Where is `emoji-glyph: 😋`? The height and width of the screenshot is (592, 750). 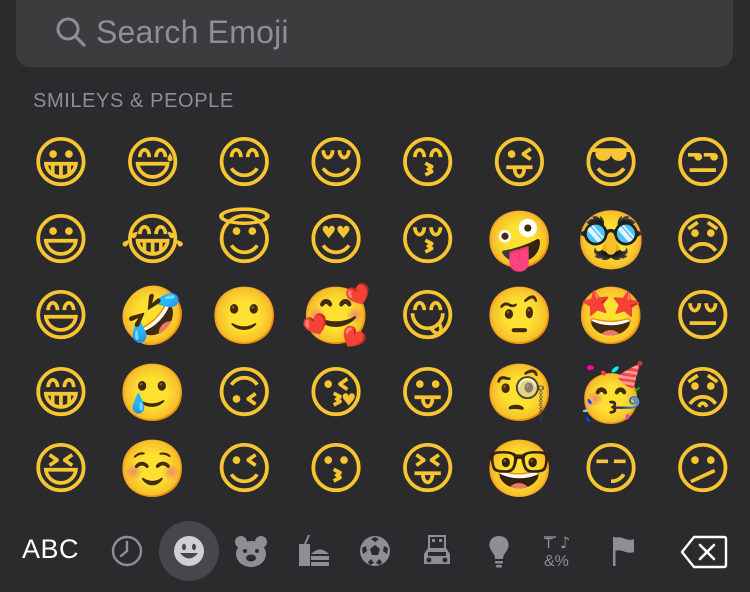
emoji-glyph: 😋 is located at coordinates (427, 316).